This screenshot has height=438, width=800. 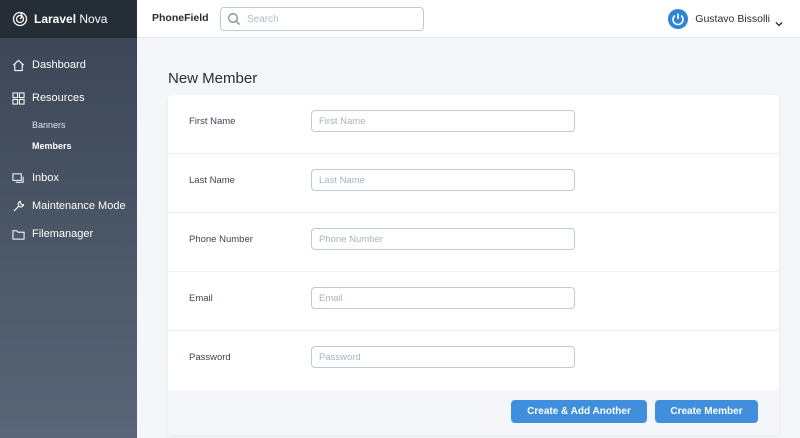 I want to click on global-search, so click(x=322, y=19).